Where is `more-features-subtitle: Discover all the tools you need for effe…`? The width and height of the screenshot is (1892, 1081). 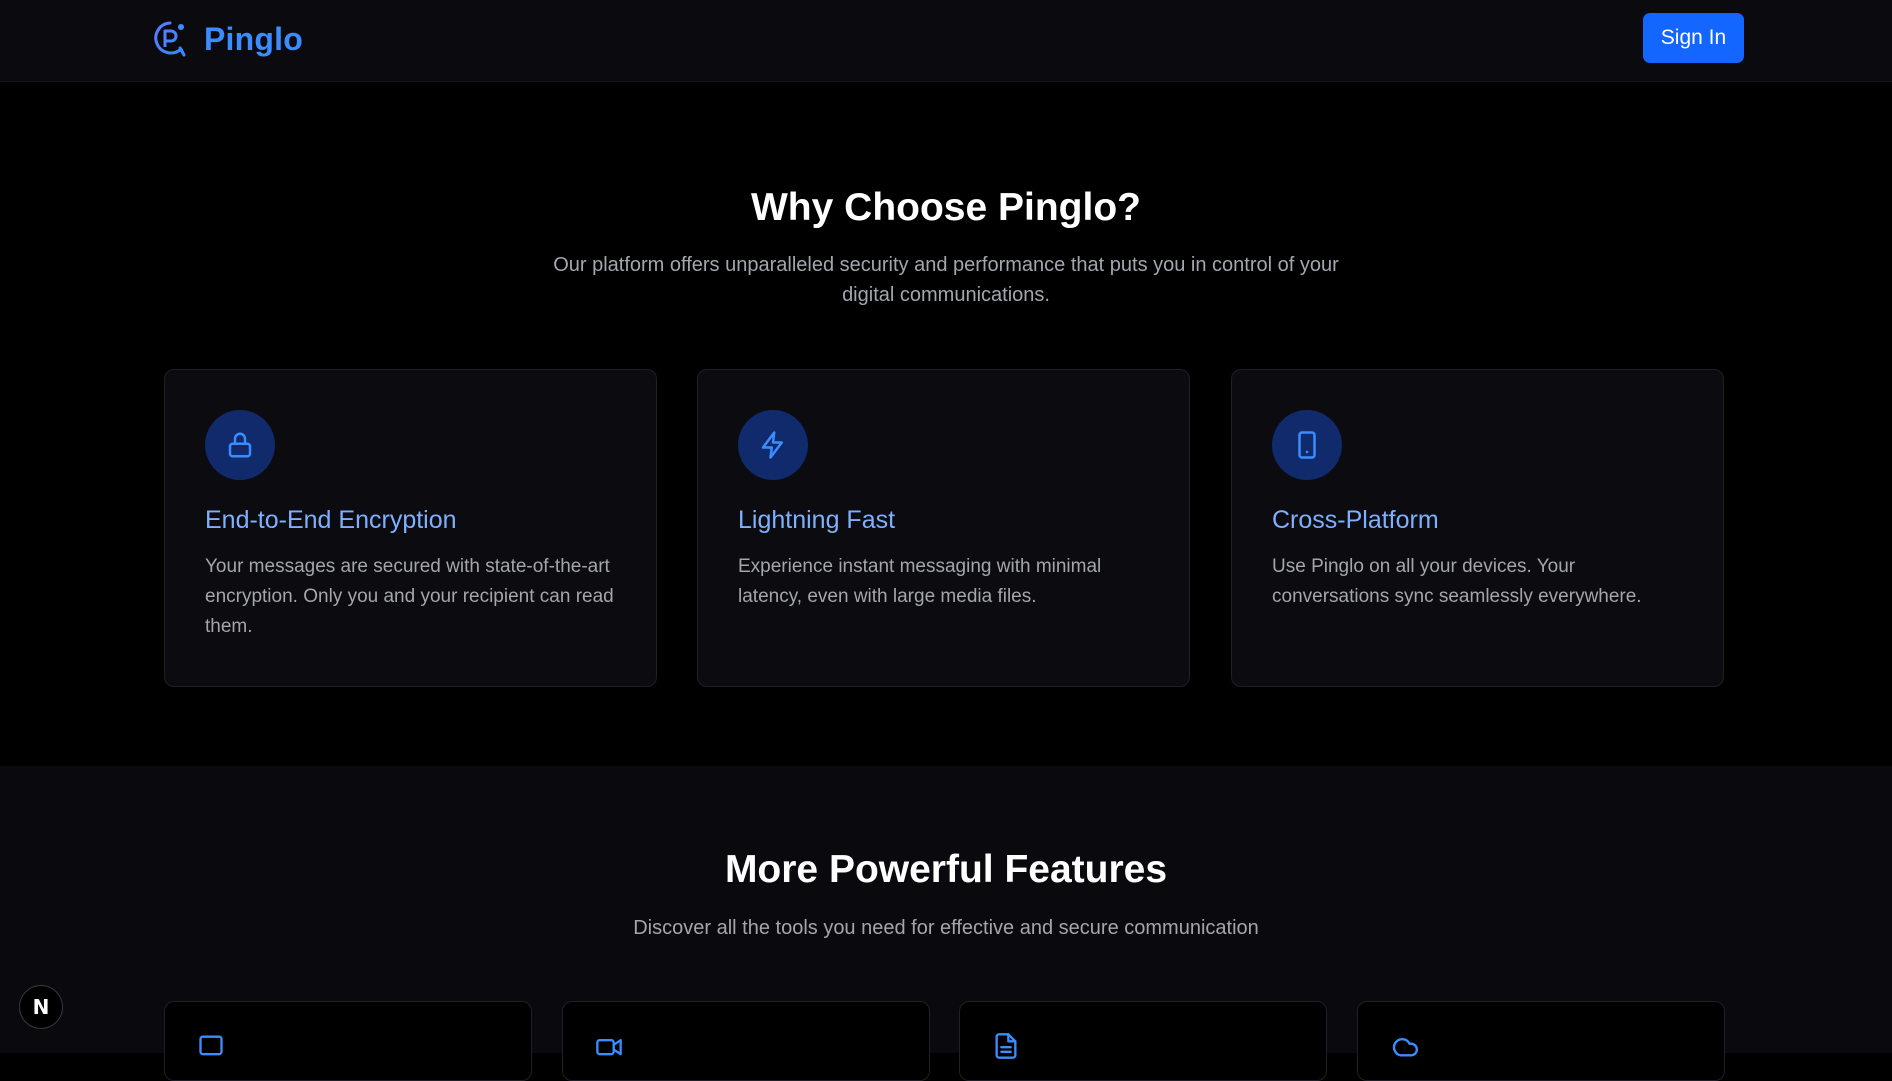
more-features-subtitle: Discover all the tools you need for effe… is located at coordinates (946, 928).